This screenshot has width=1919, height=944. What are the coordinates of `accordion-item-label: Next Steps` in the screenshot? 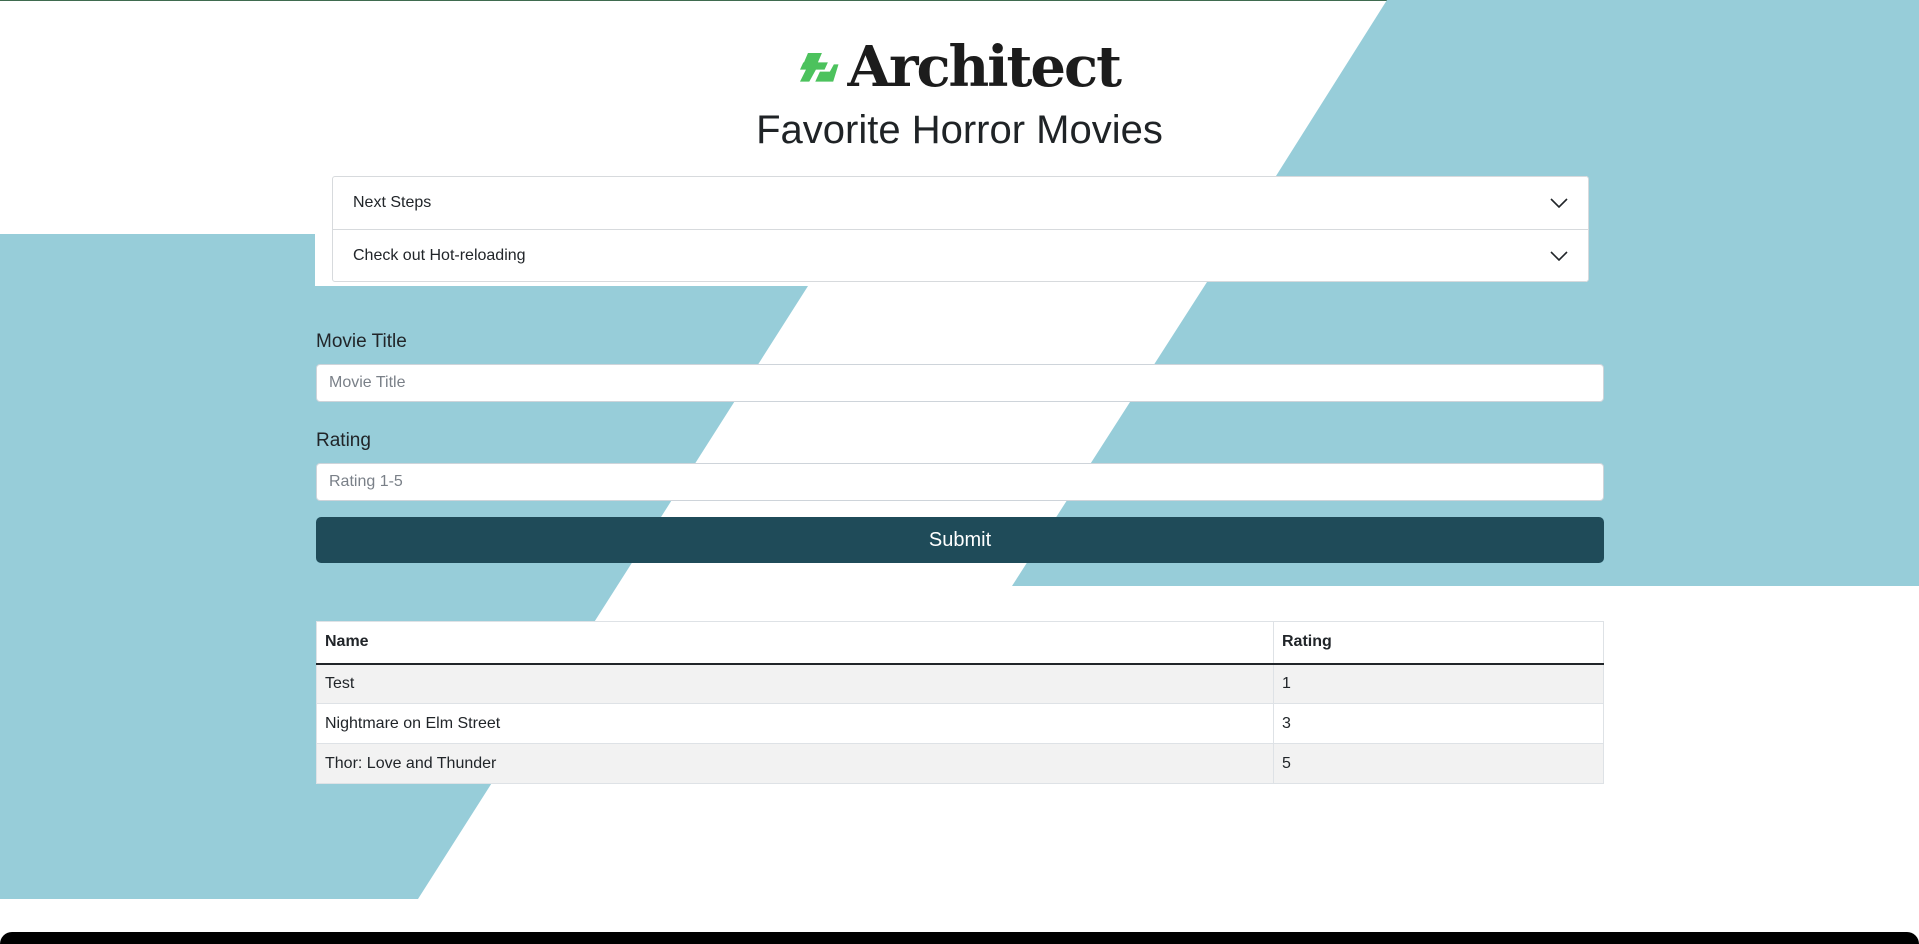 It's located at (392, 202).